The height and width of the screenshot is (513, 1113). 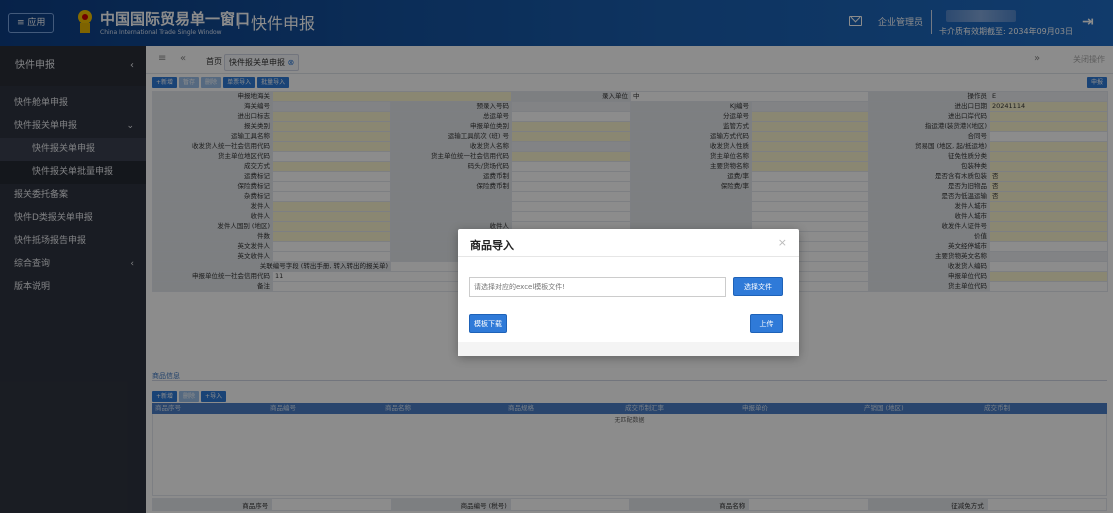 What do you see at coordinates (492, 245) in the screenshot?
I see `dialog-title: 商品导入` at bounding box center [492, 245].